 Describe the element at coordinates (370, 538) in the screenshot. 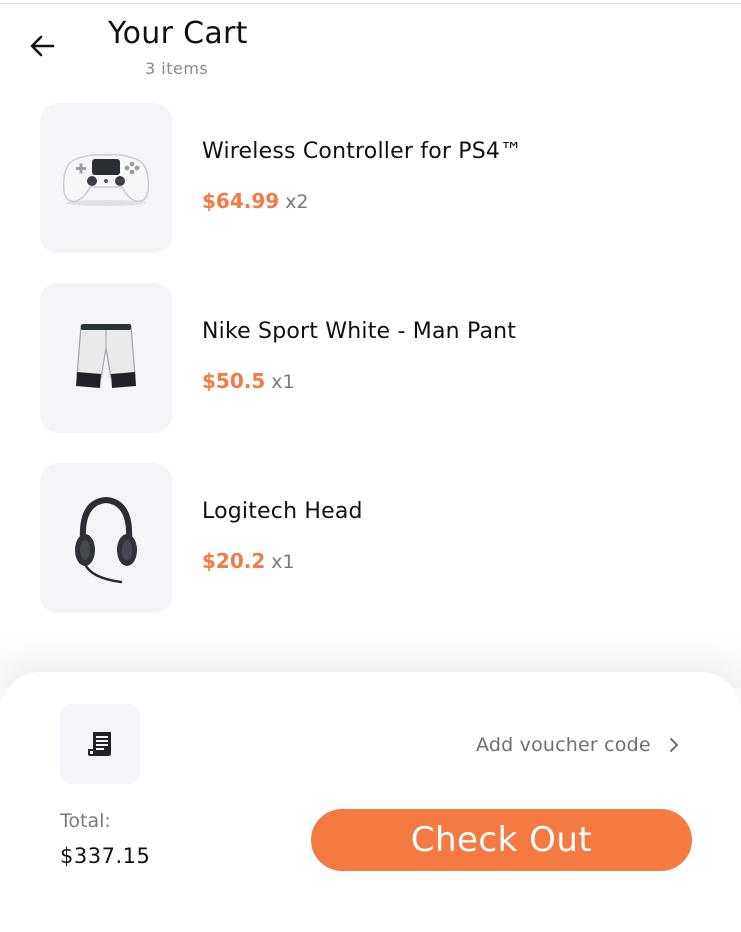

I see `cart-item: Logitech Head $20.2 x1` at that location.